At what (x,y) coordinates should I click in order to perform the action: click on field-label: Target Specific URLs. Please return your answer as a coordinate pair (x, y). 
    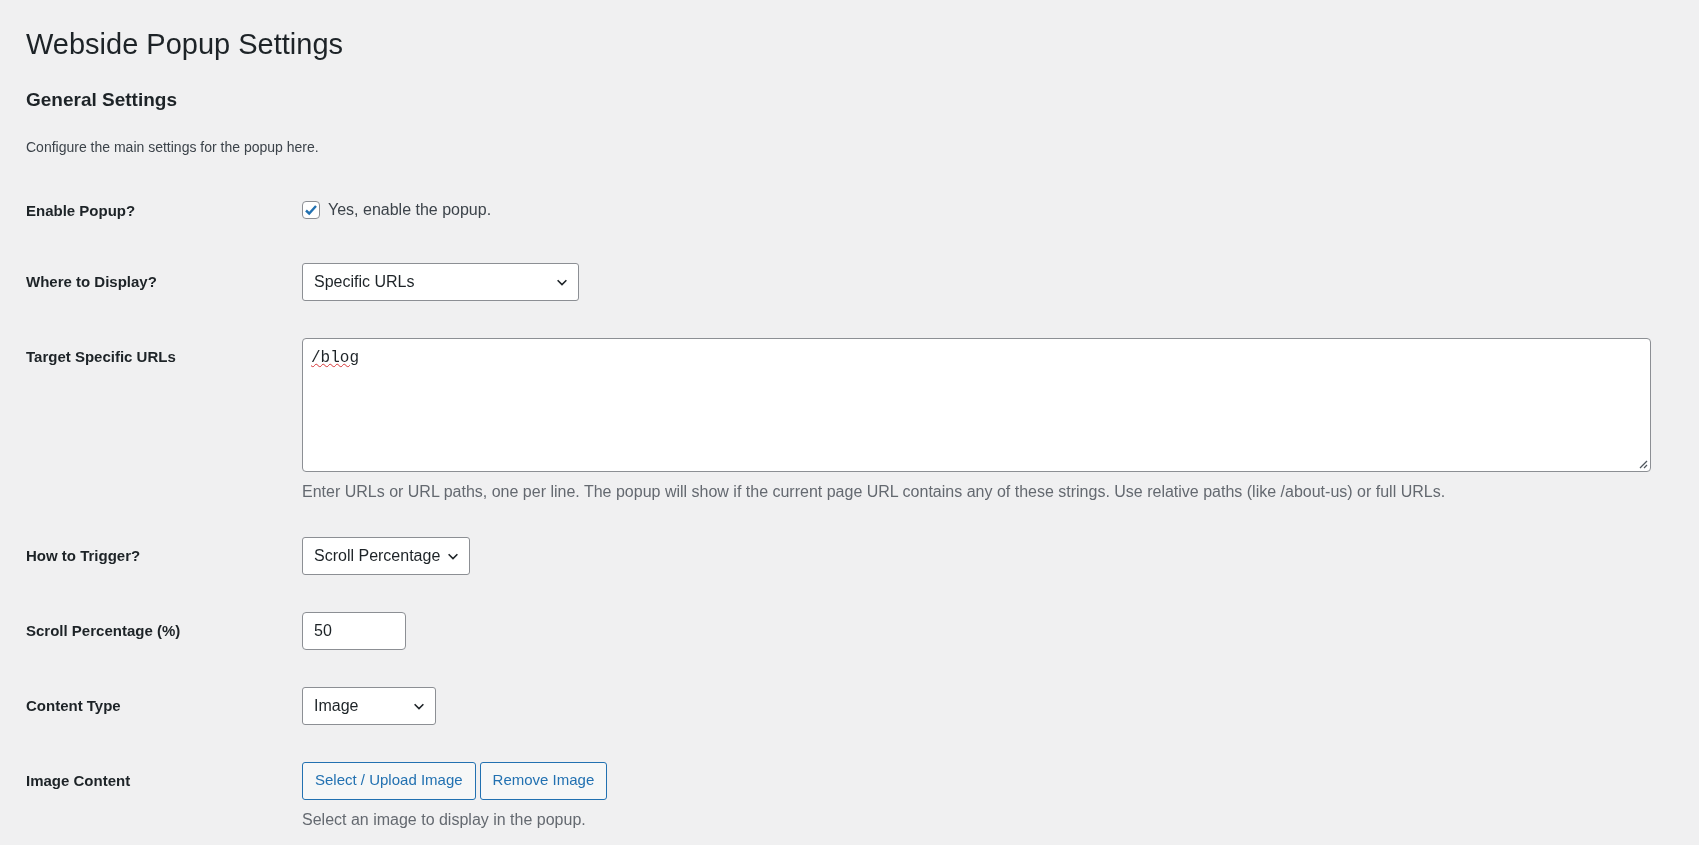
    Looking at the image, I should click on (101, 356).